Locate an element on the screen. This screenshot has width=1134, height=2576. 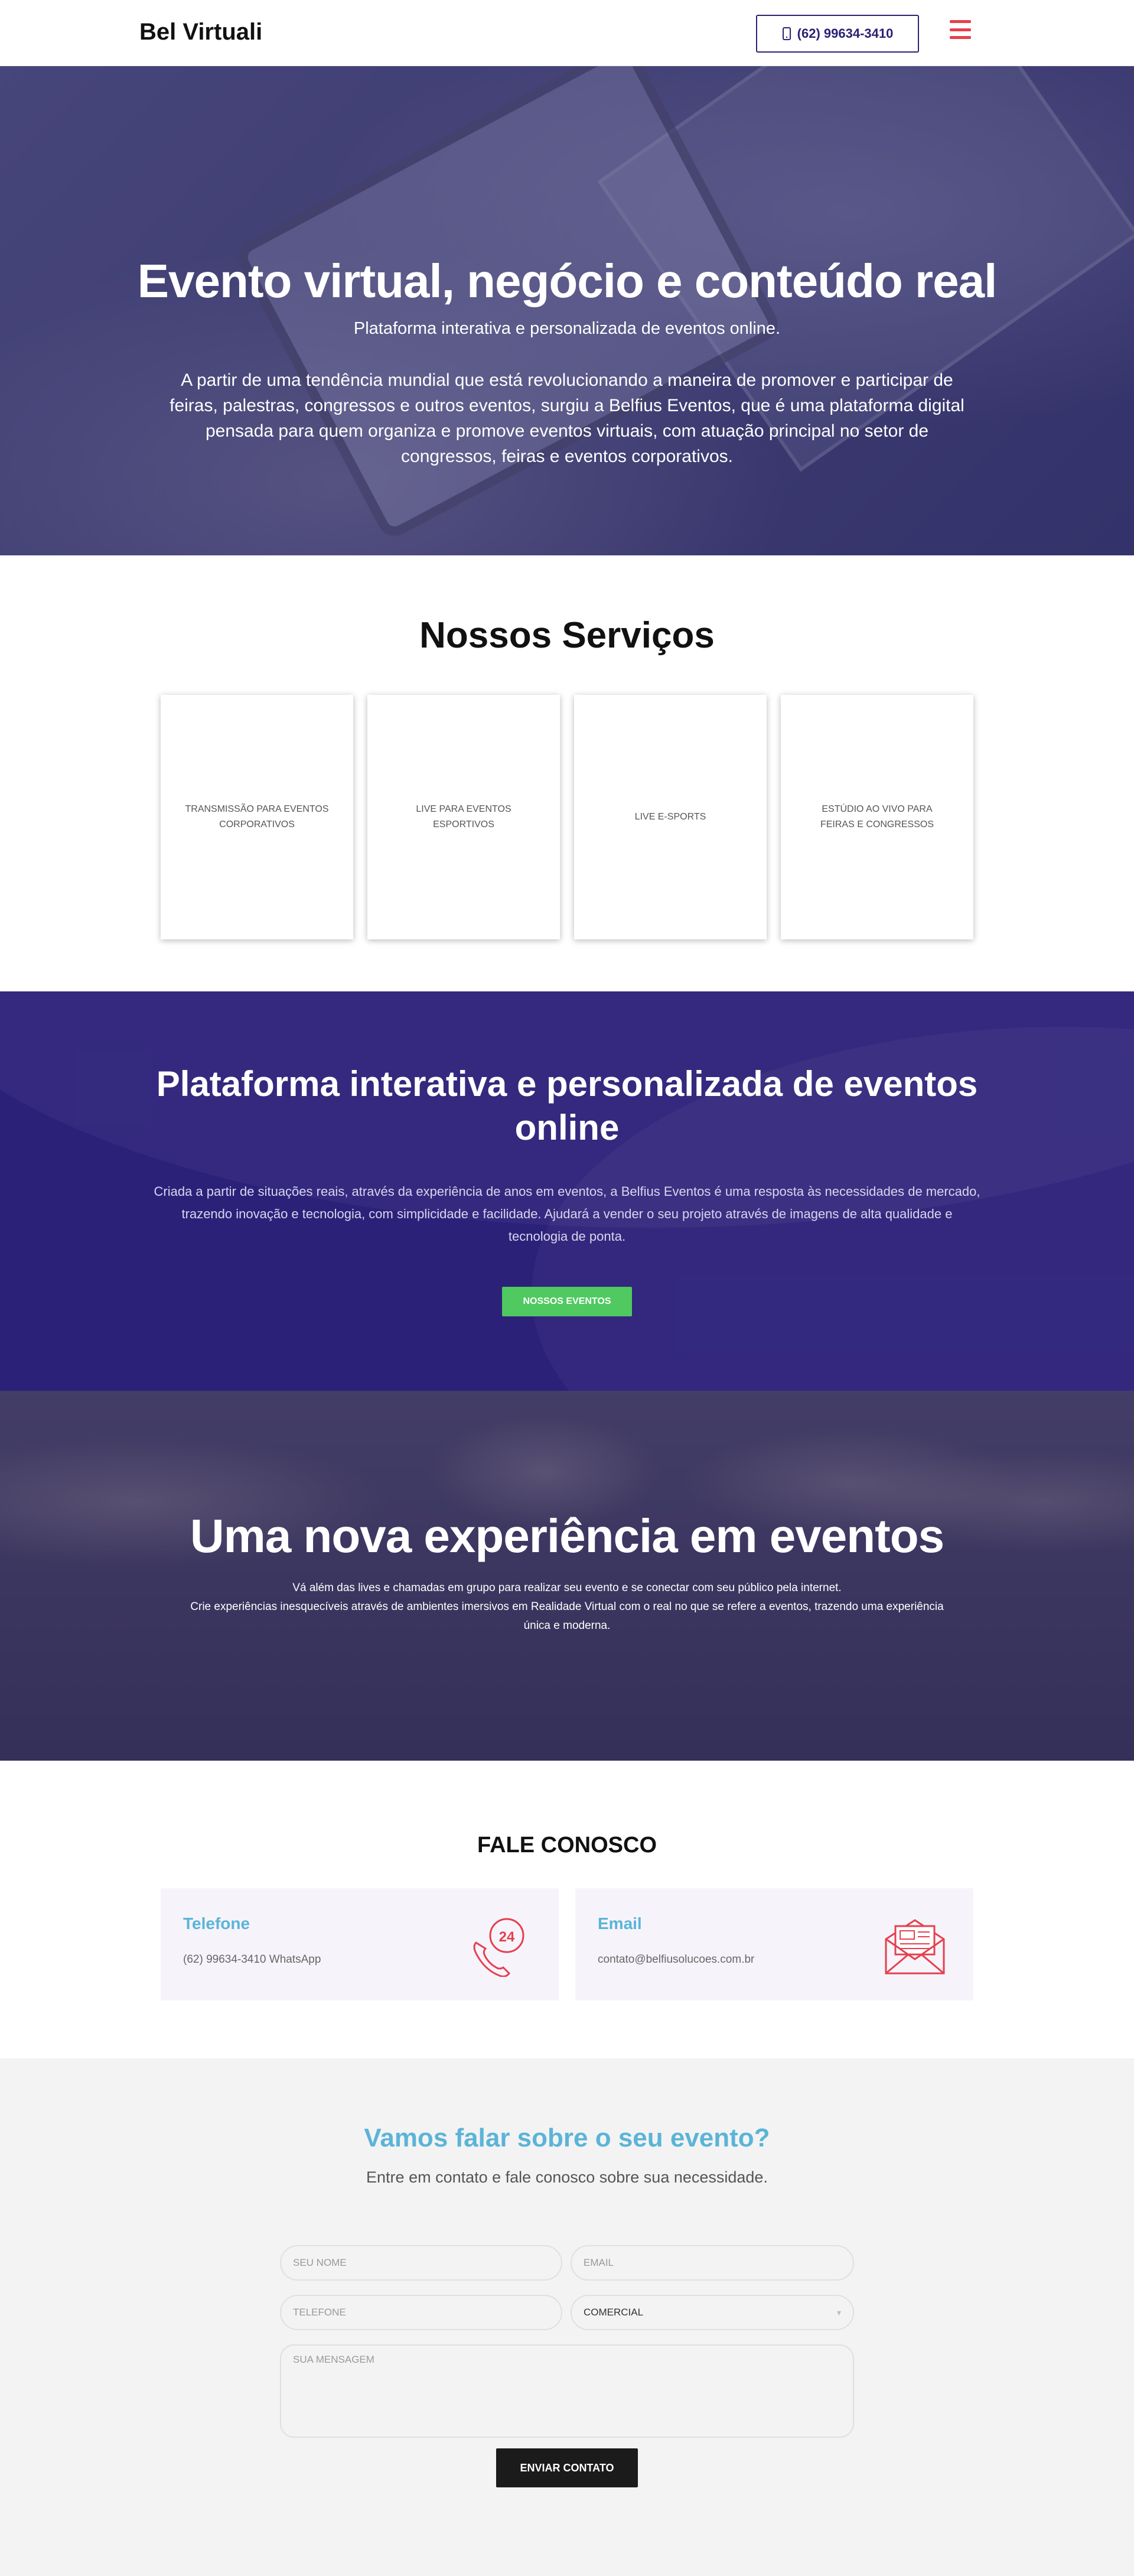
phone-button: (62) 99634-3410 is located at coordinates (837, 34).